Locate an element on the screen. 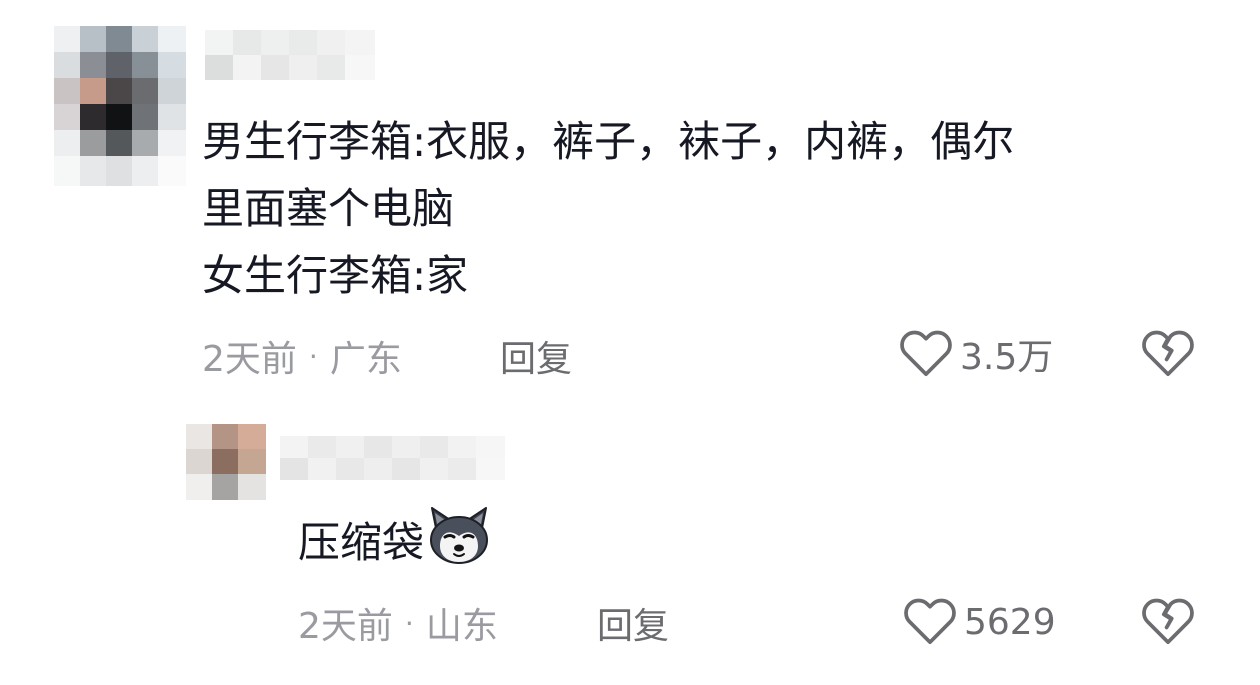 The image size is (1260, 685). reply-text-content: 压缩袋 is located at coordinates (361, 542).